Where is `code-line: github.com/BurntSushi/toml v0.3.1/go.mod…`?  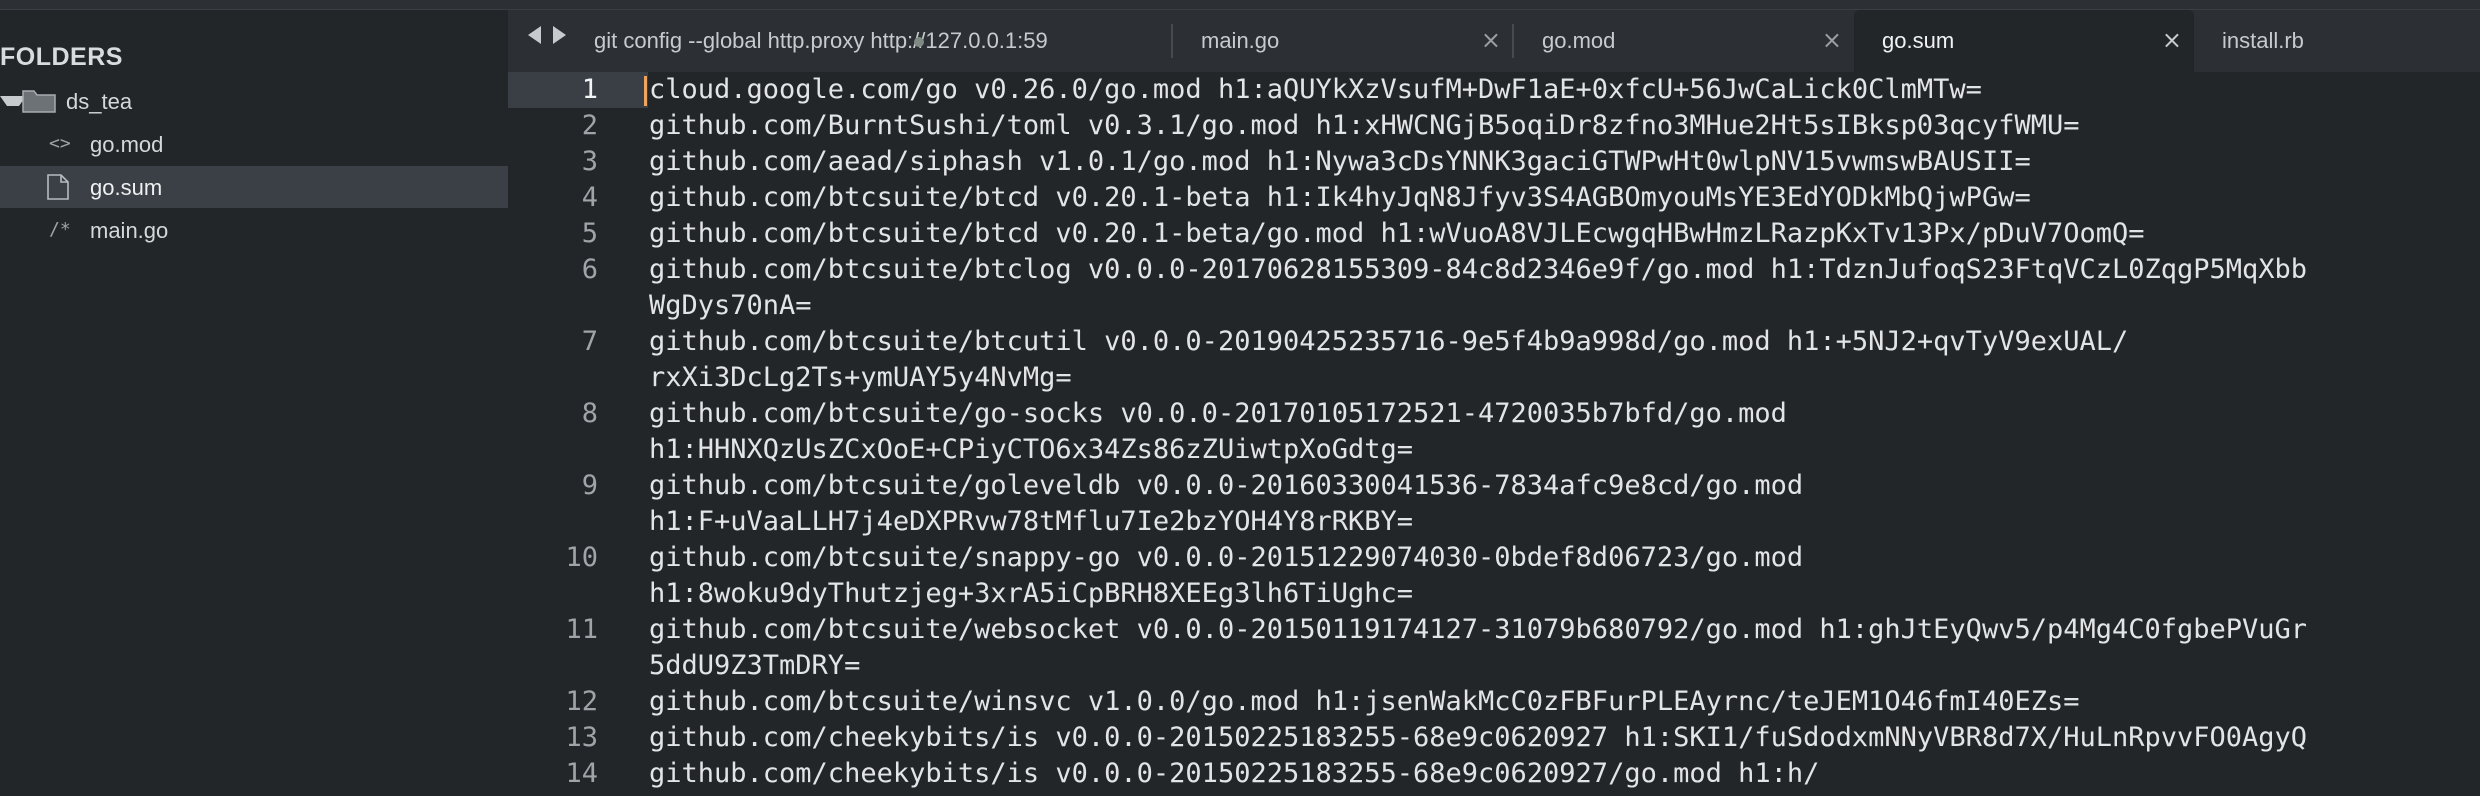
code-line: github.com/BurntSushi/toml v0.3.1/go.mod… is located at coordinates (1364, 126).